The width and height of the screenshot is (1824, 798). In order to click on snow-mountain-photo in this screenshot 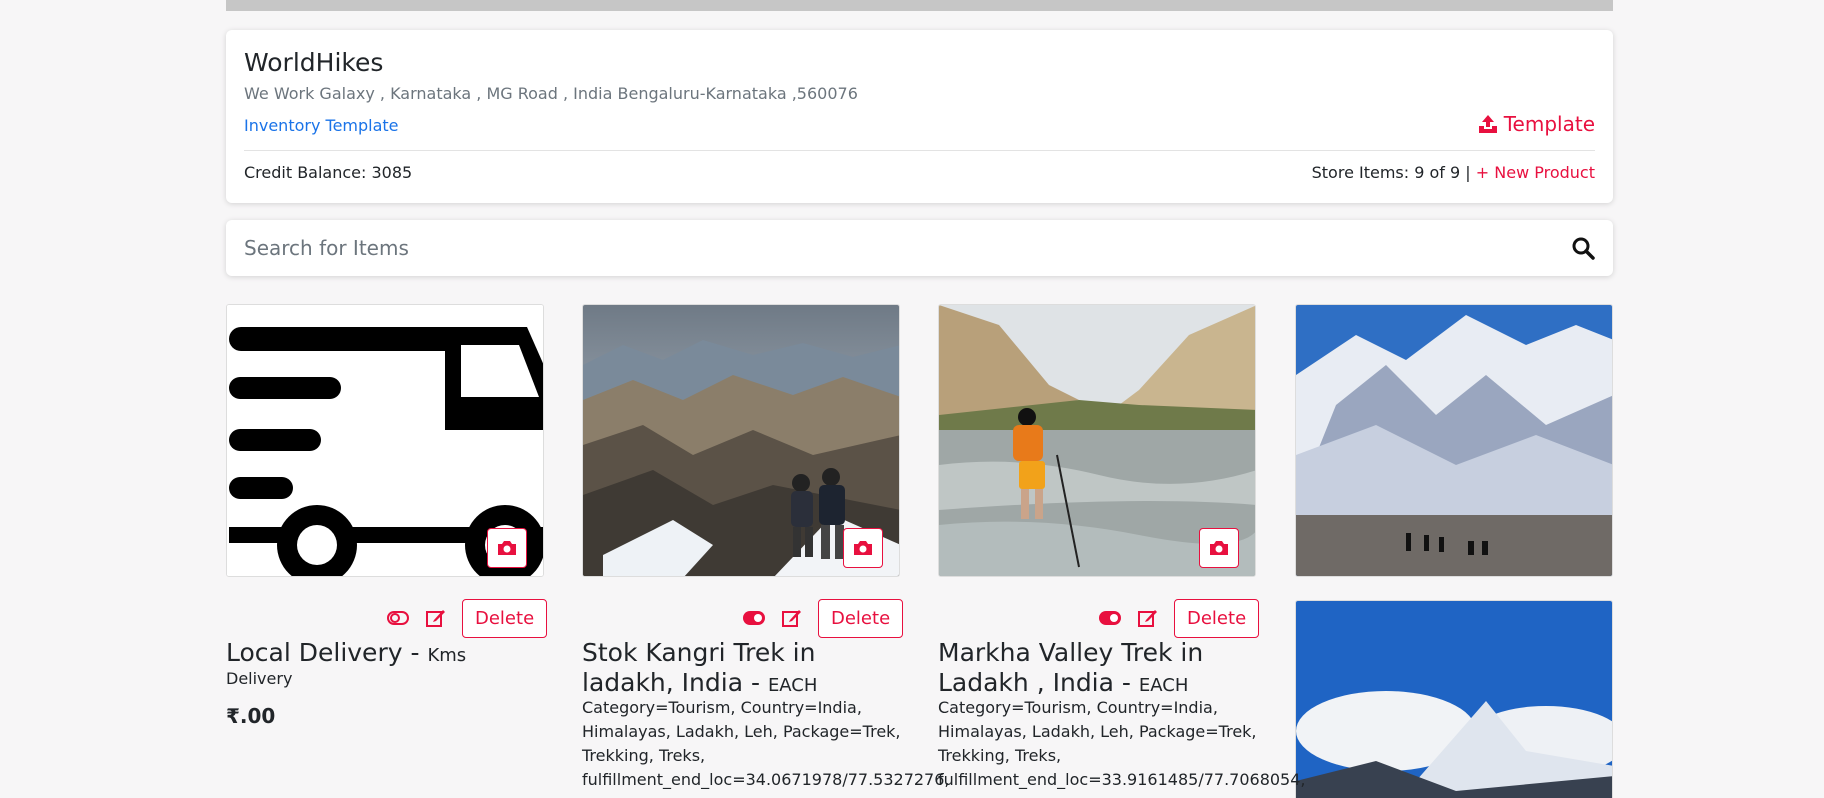, I will do `click(1454, 440)`.